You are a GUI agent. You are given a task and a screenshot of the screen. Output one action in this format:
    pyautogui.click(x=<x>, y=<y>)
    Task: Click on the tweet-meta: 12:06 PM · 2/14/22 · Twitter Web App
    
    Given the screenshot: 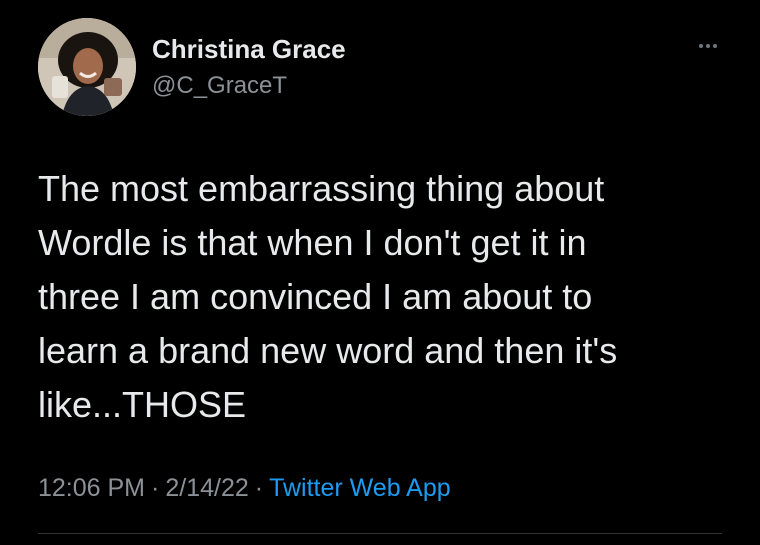 What is the action you would take?
    pyautogui.click(x=244, y=488)
    